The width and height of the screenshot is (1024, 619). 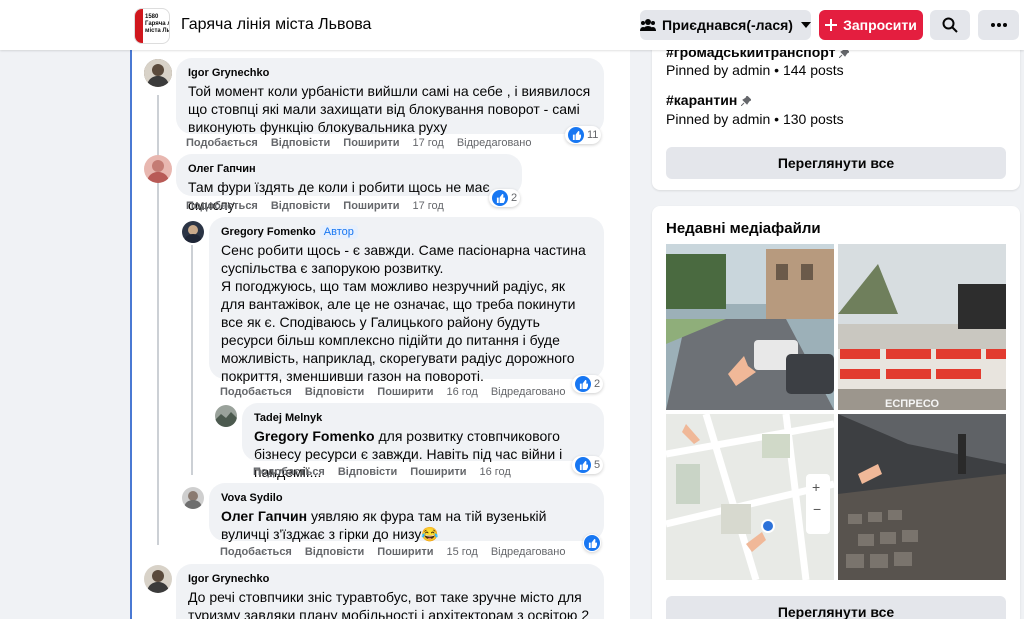 I want to click on comment-actions: Подобається Відповісти Поширити 17 год, so click(x=321, y=206).